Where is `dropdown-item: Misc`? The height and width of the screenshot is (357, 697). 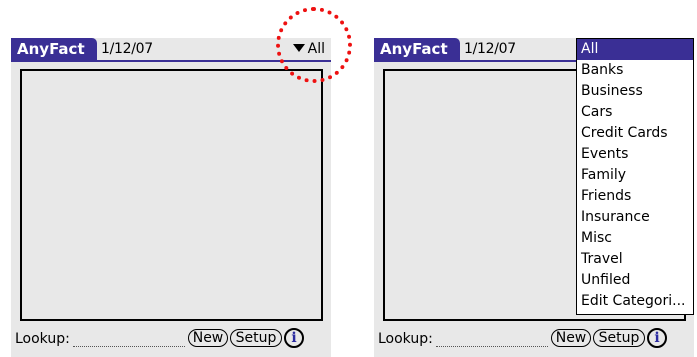
dropdown-item: Misc is located at coordinates (635, 238).